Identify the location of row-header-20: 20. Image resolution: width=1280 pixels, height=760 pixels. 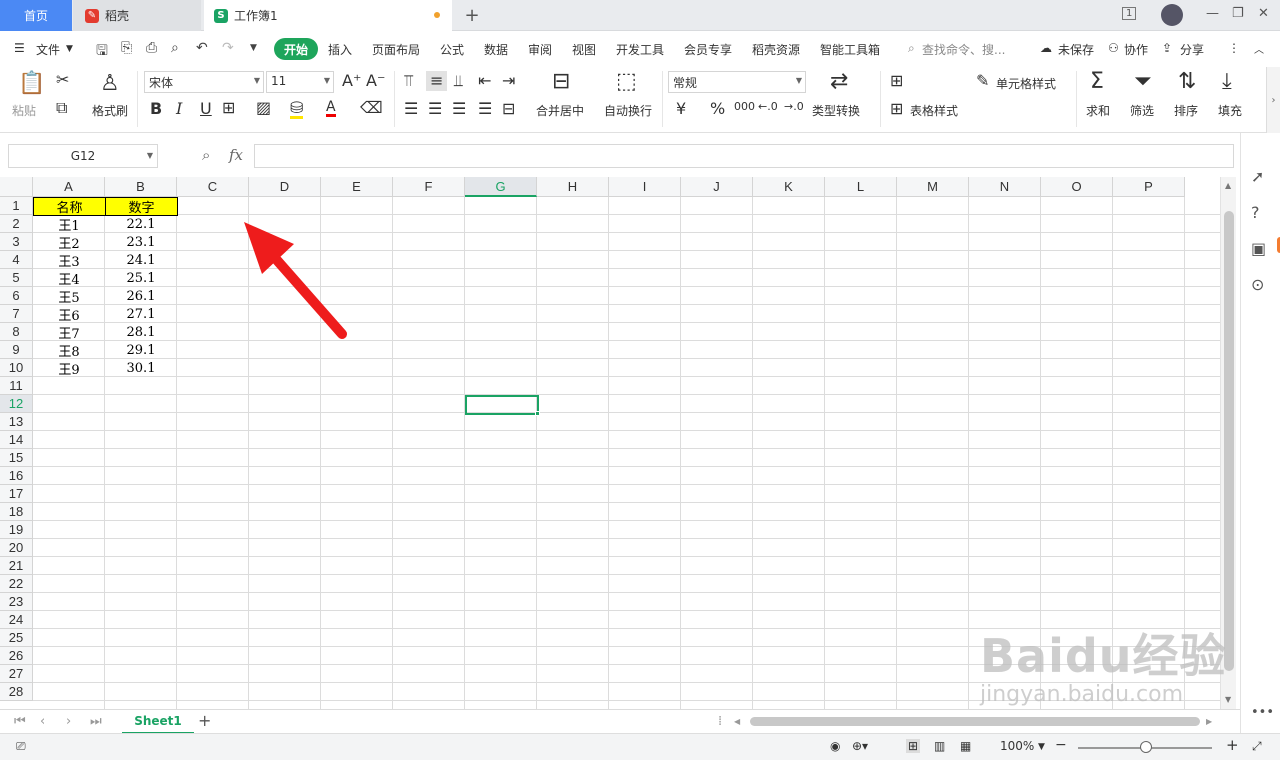
(16, 548).